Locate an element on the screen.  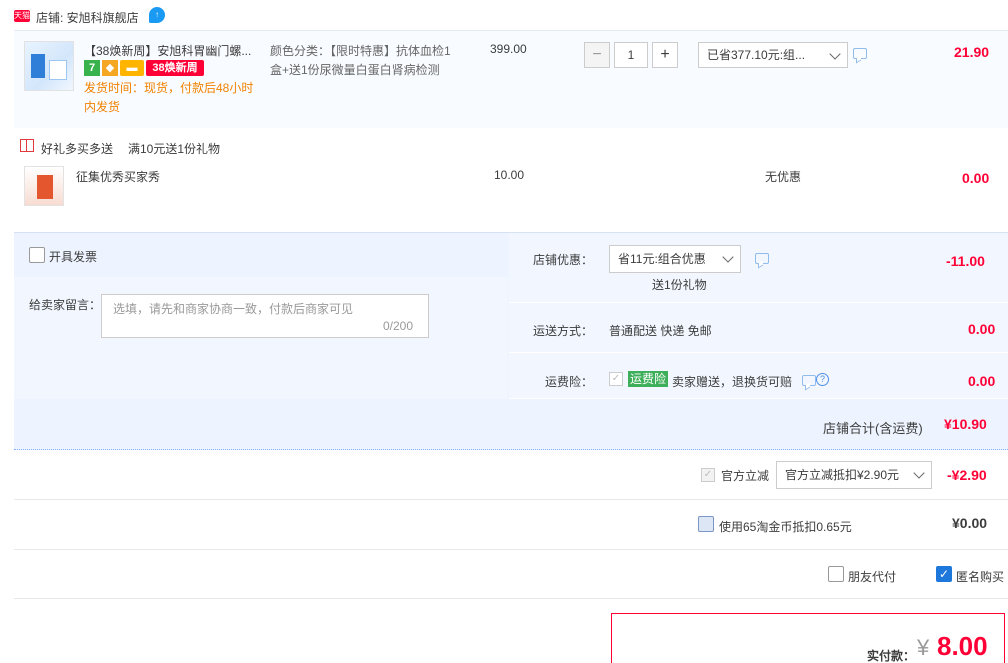
invoice-label: 开具发票 is located at coordinates (73, 256).